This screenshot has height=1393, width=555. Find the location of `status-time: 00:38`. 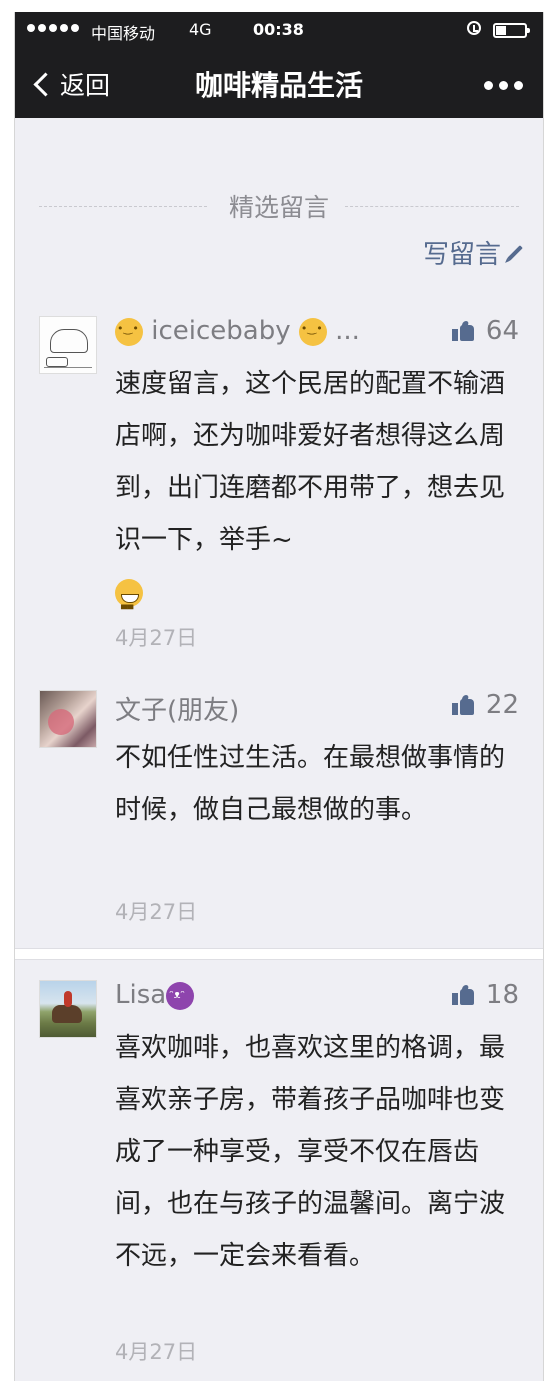

status-time: 00:38 is located at coordinates (278, 29).